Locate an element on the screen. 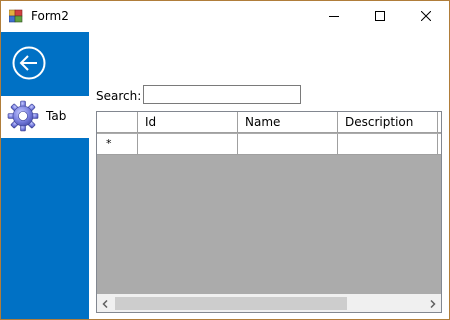 Image resolution: width=450 pixels, height=320 pixels. chevron-left-icon is located at coordinates (105, 303).